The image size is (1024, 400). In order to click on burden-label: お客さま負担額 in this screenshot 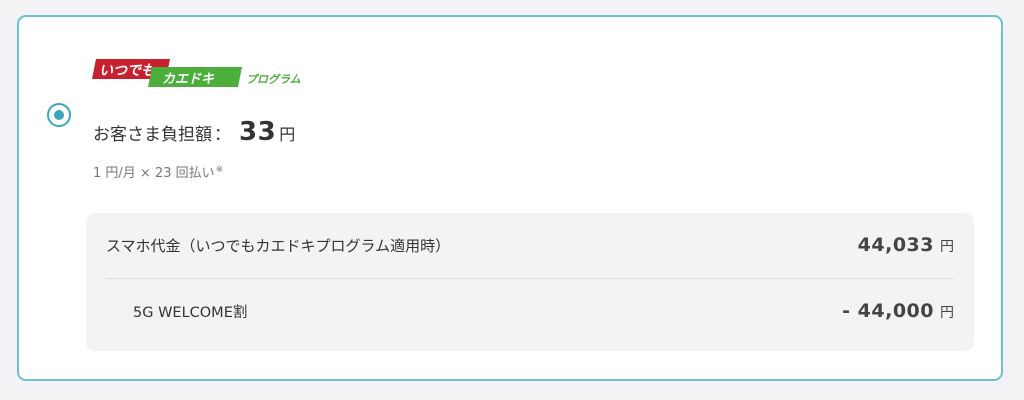, I will do `click(152, 135)`.